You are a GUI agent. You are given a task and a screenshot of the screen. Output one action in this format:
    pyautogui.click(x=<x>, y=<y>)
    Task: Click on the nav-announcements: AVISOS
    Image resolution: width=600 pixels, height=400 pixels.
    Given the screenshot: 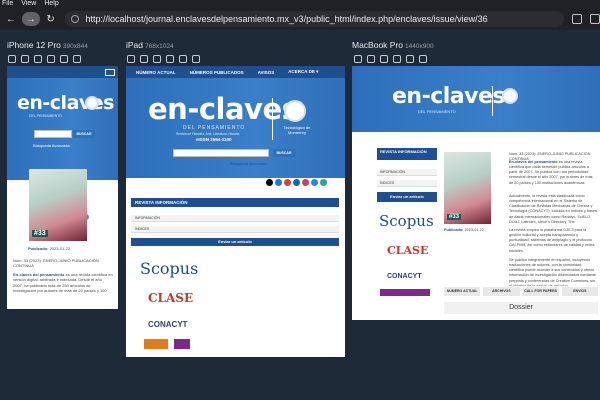 What is the action you would take?
    pyautogui.click(x=266, y=72)
    